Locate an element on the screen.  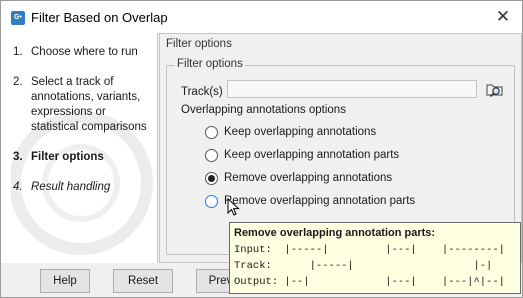
tooltip-title: Remove overlapping annotation parts: is located at coordinates (335, 233).